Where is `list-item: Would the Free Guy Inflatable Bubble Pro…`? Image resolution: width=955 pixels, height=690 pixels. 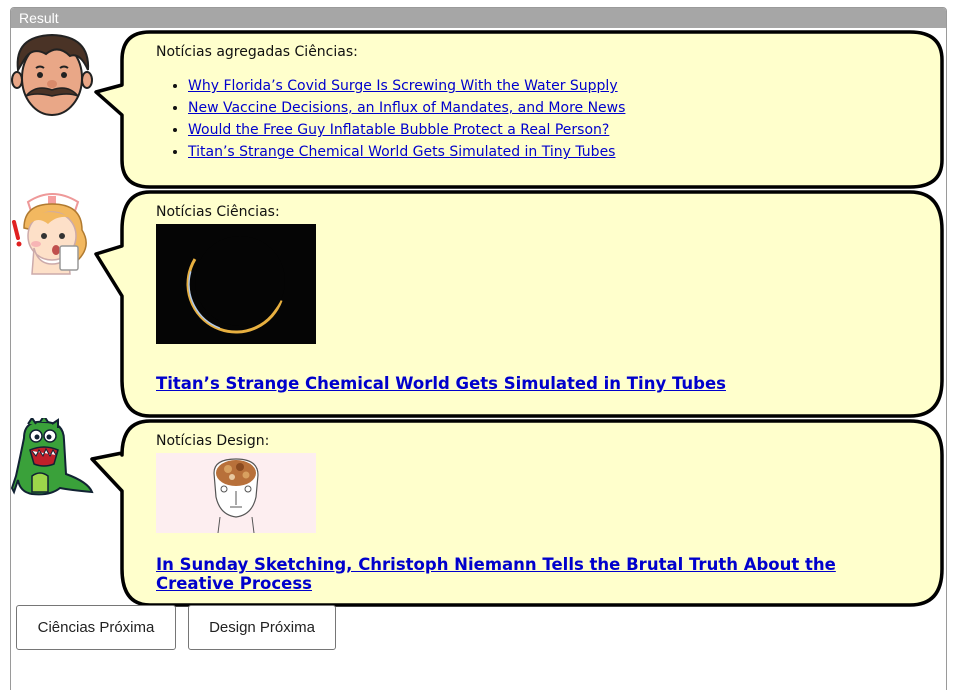 list-item: Would the Free Guy Inflatable Bubble Pro… is located at coordinates (552, 130).